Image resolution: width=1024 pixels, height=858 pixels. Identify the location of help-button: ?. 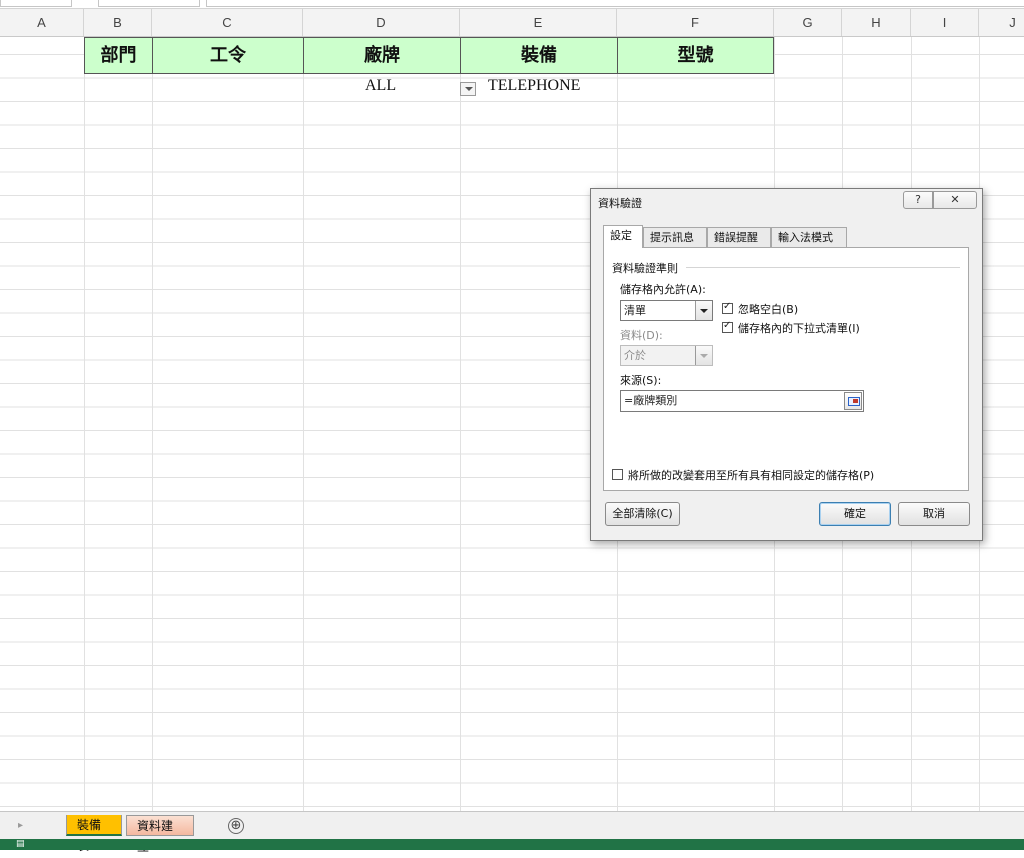
(918, 200).